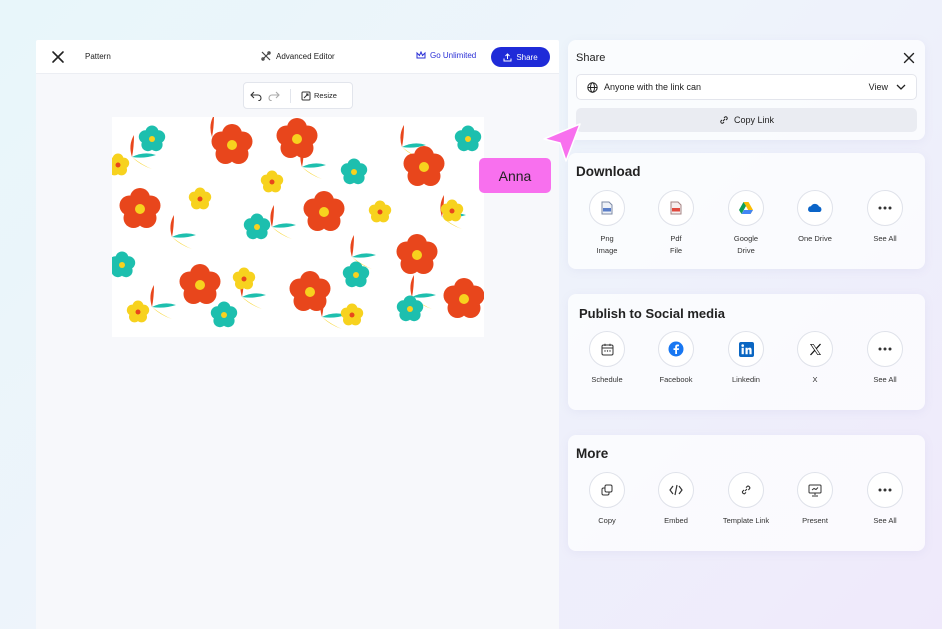 The height and width of the screenshot is (629, 942). What do you see at coordinates (815, 238) in the screenshot?
I see `download-onedrive-label: One Drive` at bounding box center [815, 238].